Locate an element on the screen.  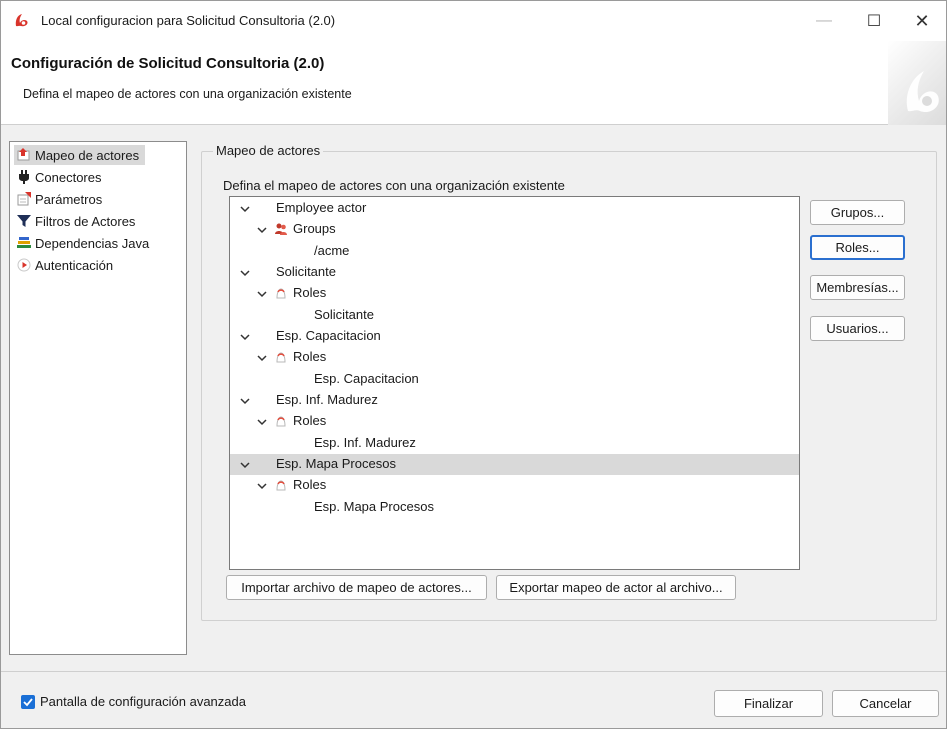
tree-row: /acme is located at coordinates (514, 251).